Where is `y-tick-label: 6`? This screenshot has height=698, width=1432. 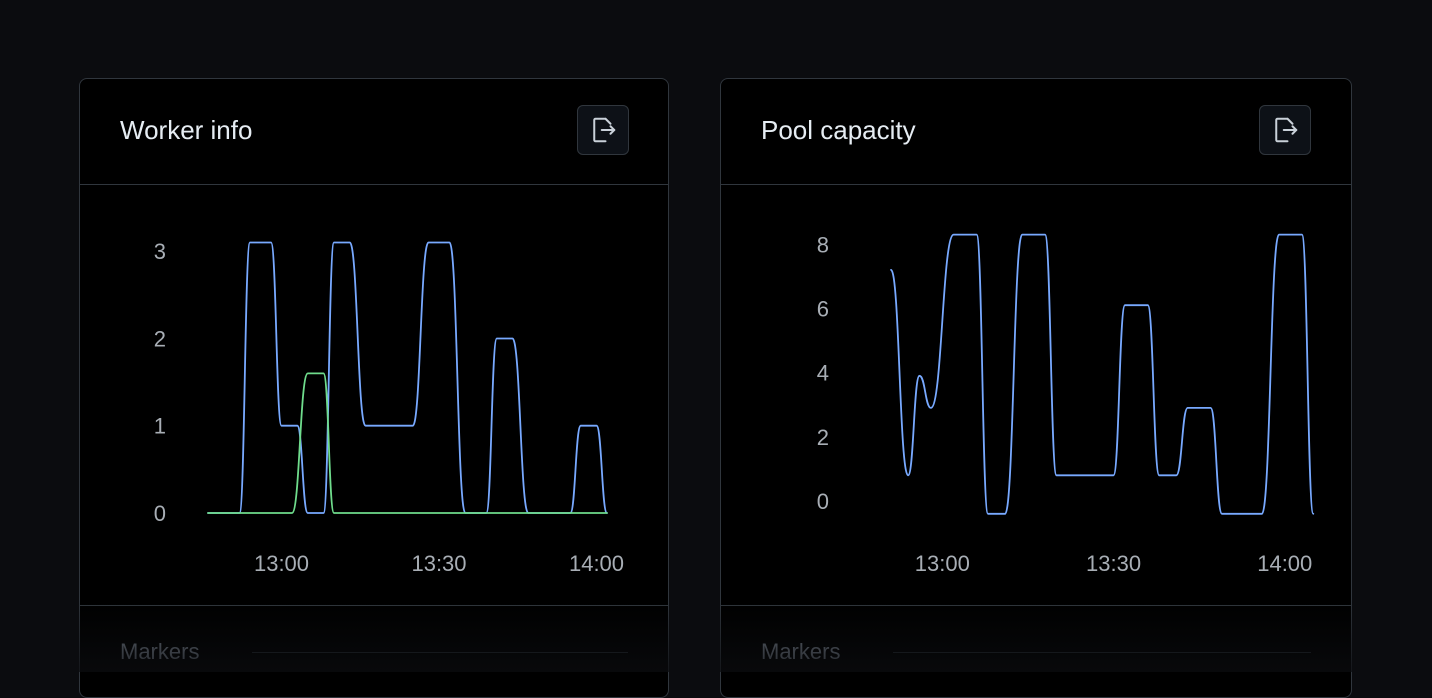
y-tick-label: 6 is located at coordinates (823, 308).